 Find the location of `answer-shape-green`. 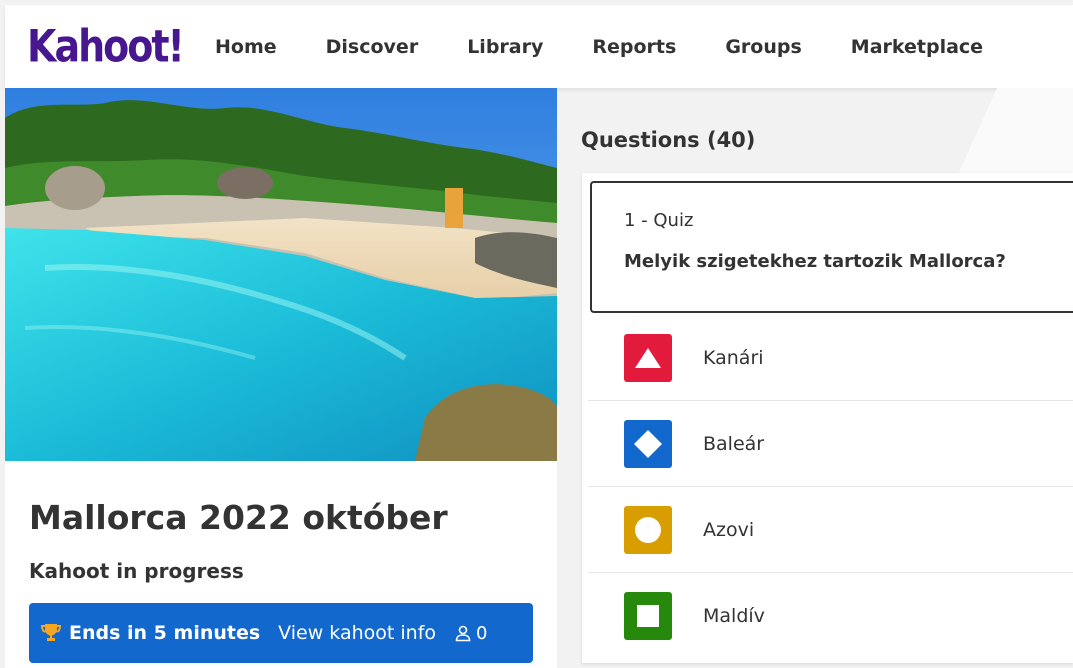

answer-shape-green is located at coordinates (648, 616).